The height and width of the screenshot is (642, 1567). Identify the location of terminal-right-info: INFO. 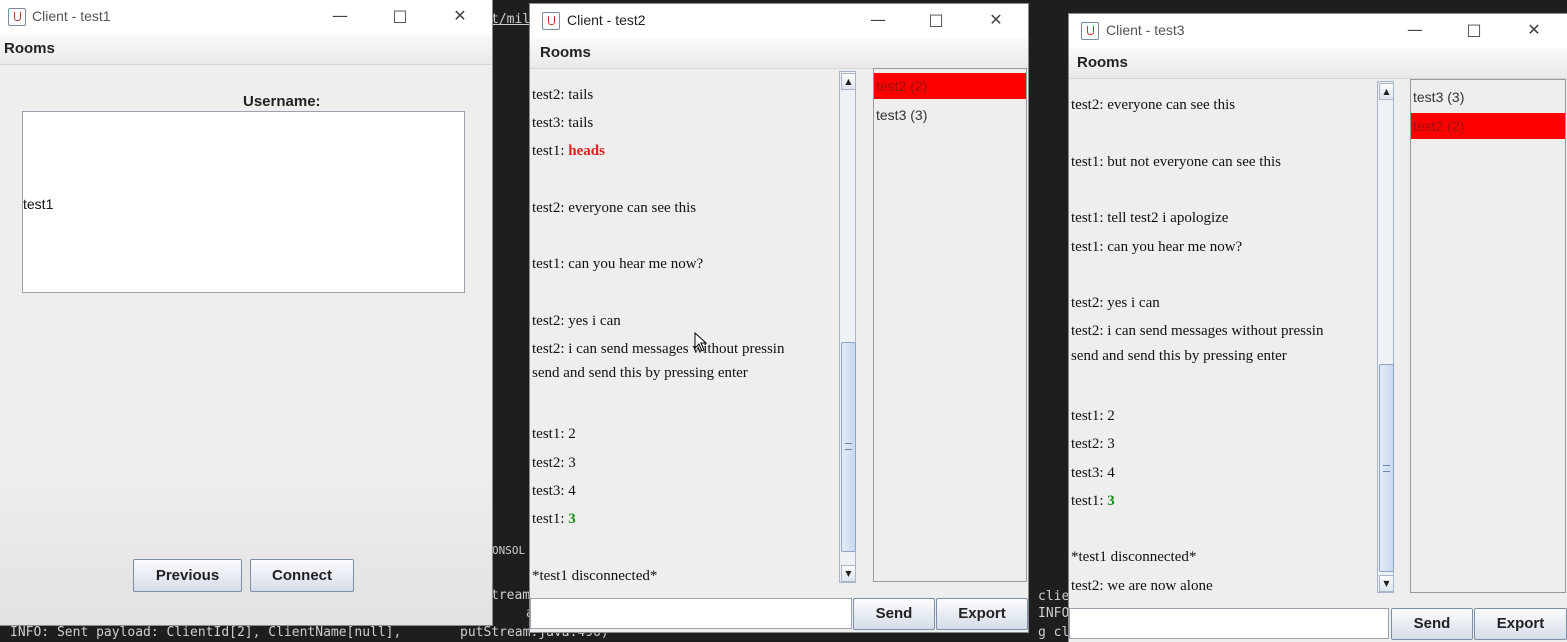
(1054, 613).